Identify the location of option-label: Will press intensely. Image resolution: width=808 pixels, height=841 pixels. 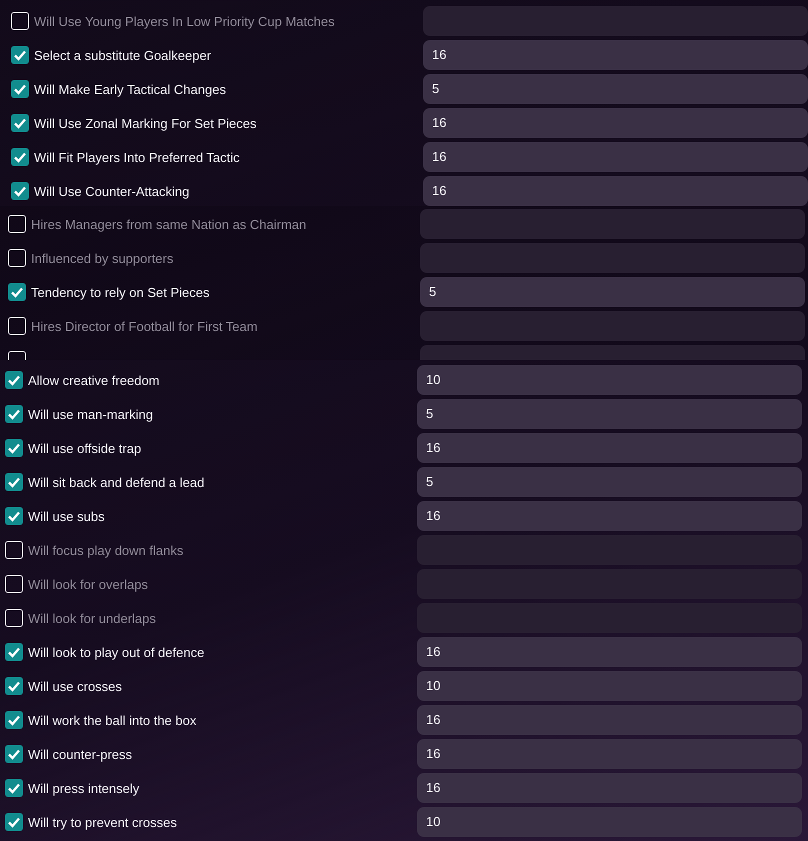
(84, 788).